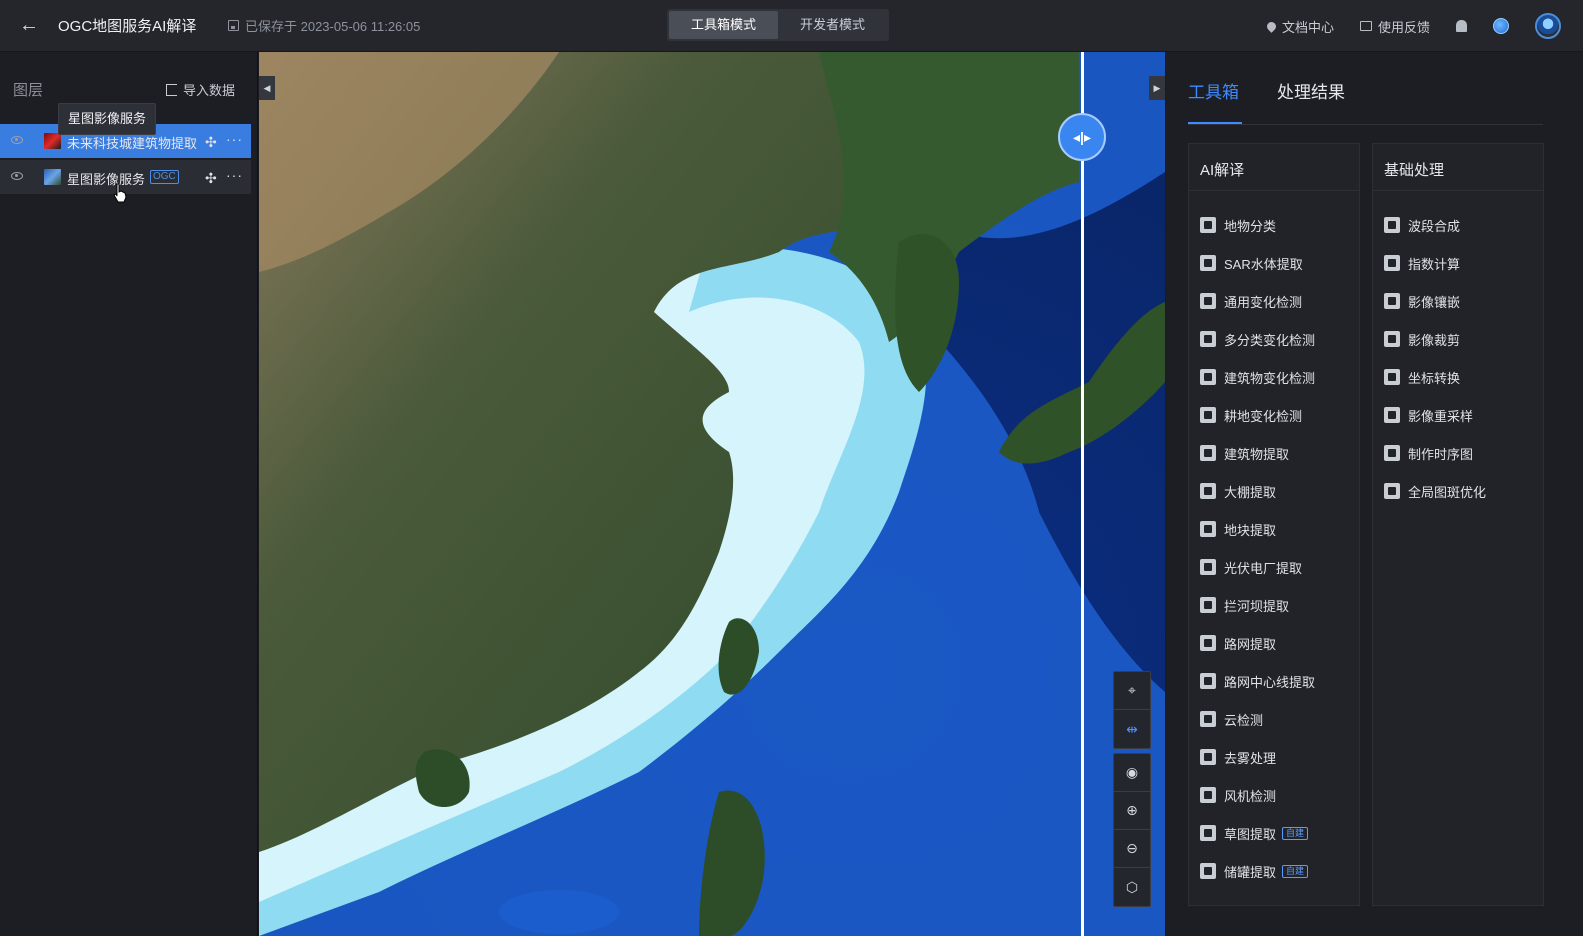 This screenshot has width=1583, height=936. I want to click on split-compare-icon: ⇹, so click(1132, 729).